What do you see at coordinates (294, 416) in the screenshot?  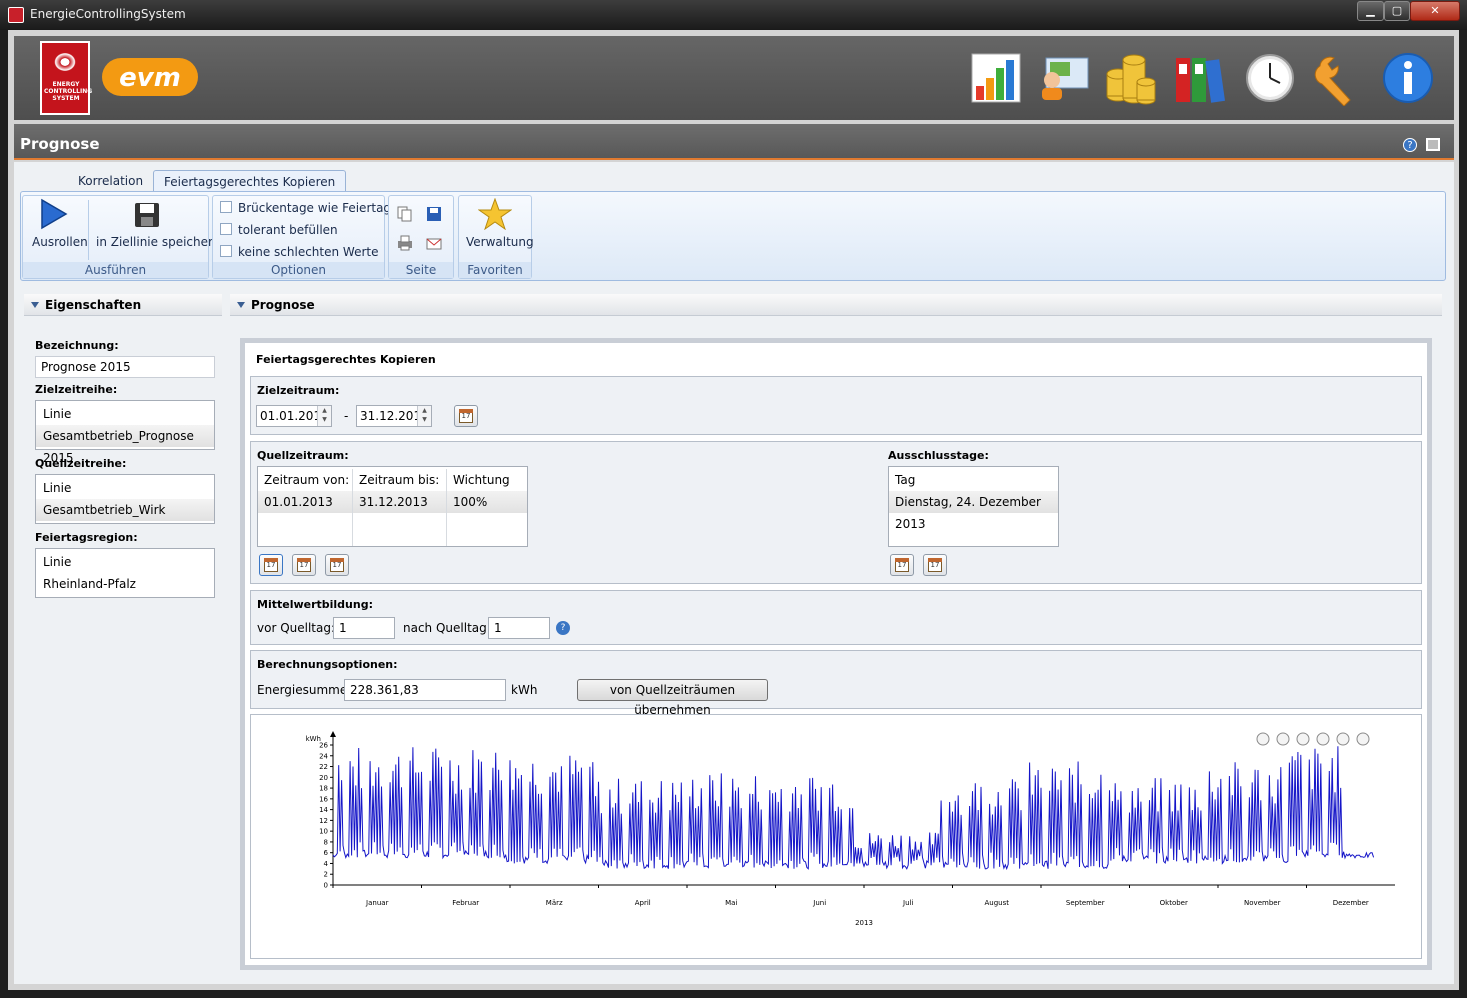 I see `ziel-from-field: 01.01.2015 ▲ ▼` at bounding box center [294, 416].